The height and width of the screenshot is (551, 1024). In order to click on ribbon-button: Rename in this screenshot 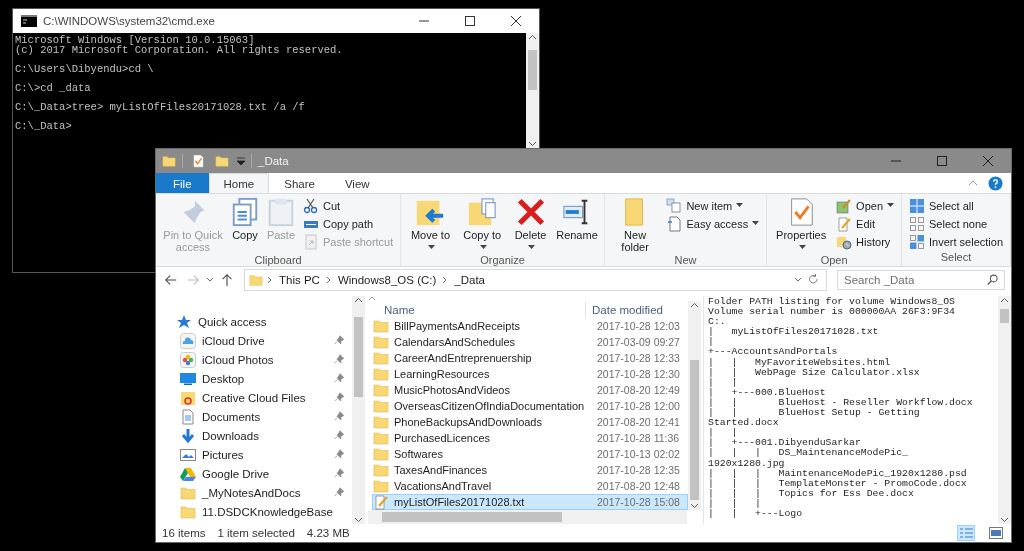, I will do `click(577, 219)`.